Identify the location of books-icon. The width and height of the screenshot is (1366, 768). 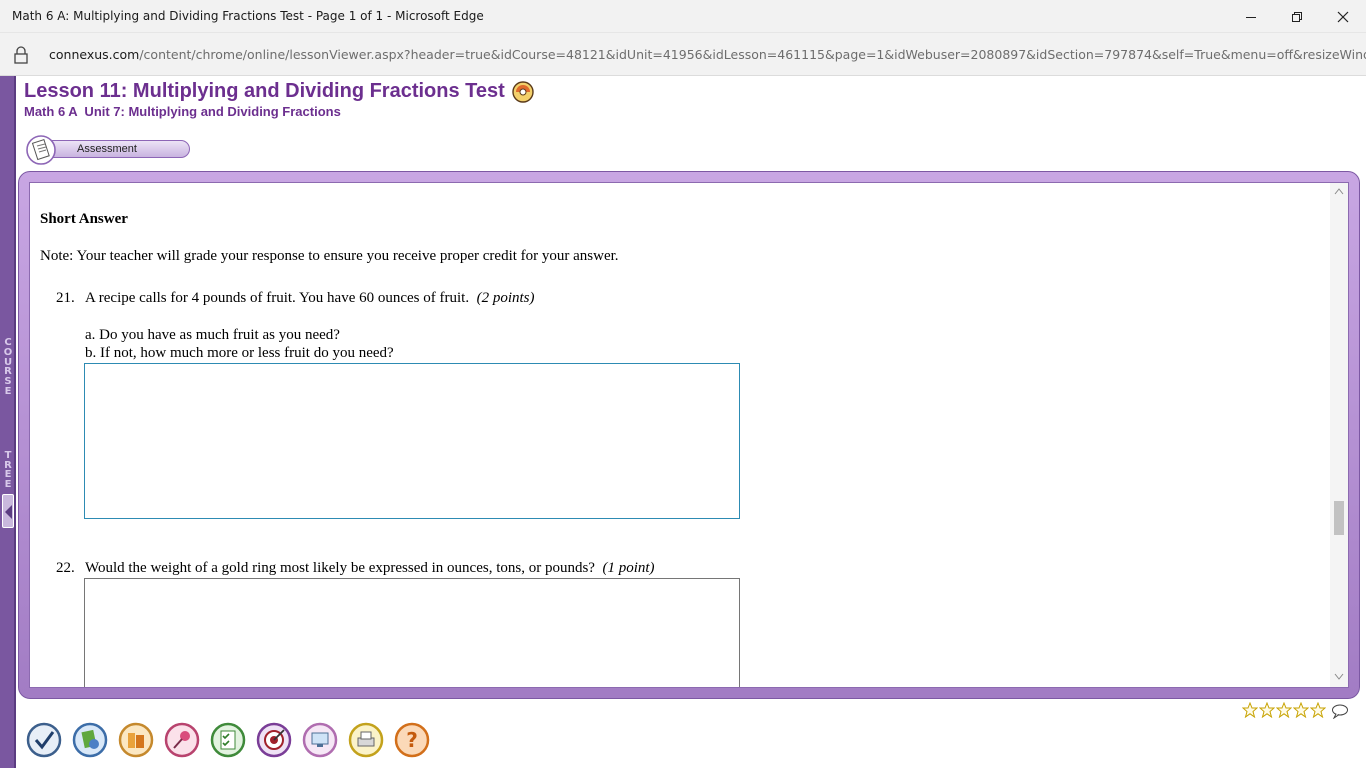
(136, 740).